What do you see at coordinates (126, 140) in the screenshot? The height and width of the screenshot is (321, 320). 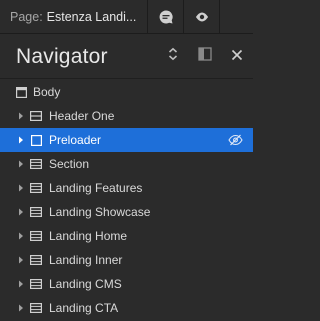 I see `tree-row-preloader: Preloader` at bounding box center [126, 140].